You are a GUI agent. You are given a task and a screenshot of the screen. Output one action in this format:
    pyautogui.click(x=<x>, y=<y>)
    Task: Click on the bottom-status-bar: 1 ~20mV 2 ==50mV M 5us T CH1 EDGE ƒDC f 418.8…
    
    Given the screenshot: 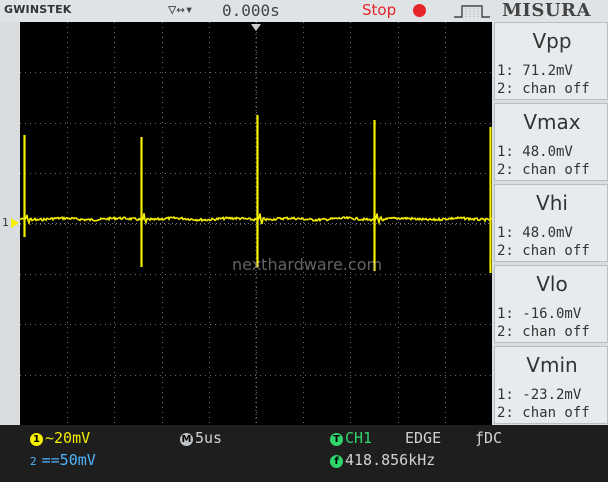 What is the action you would take?
    pyautogui.click(x=304, y=453)
    